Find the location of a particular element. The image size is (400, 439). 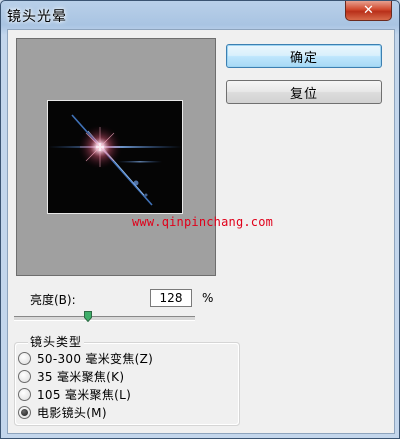

radio-option-zoom-50-300: 50-300 毫米变焦(Z) is located at coordinates (85, 358).